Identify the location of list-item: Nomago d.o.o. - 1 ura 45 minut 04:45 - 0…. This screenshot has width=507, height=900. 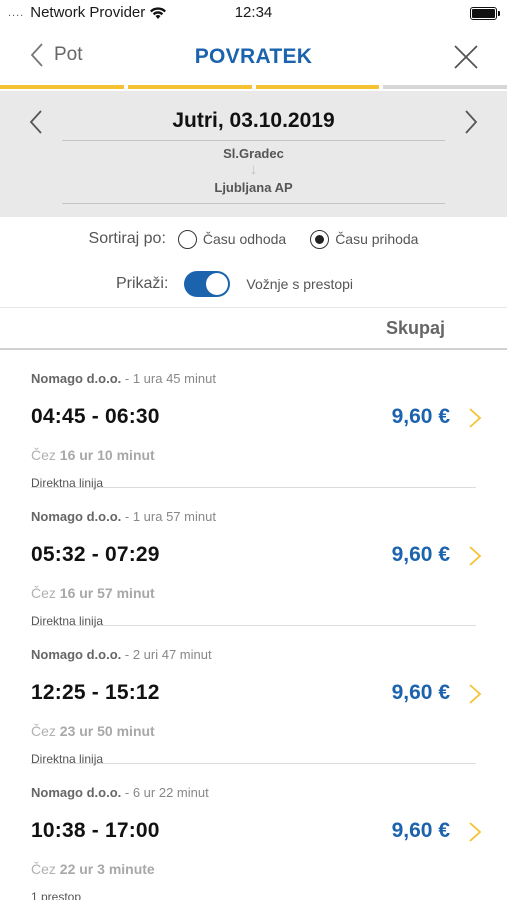
(256, 420).